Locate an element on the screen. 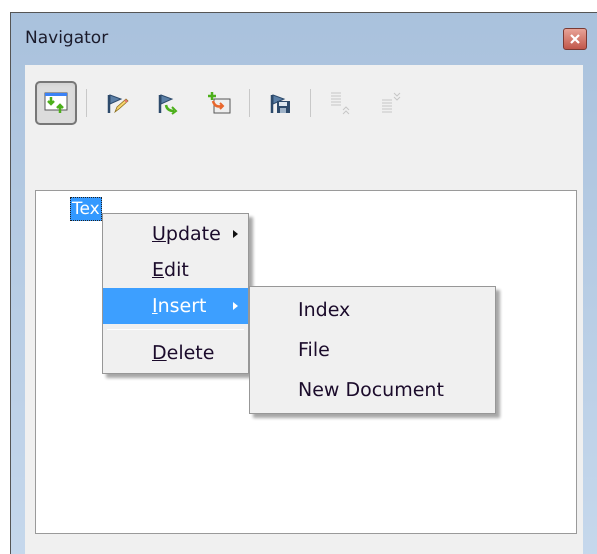 The image size is (597, 554). window-title: Navigator is located at coordinates (66, 38).